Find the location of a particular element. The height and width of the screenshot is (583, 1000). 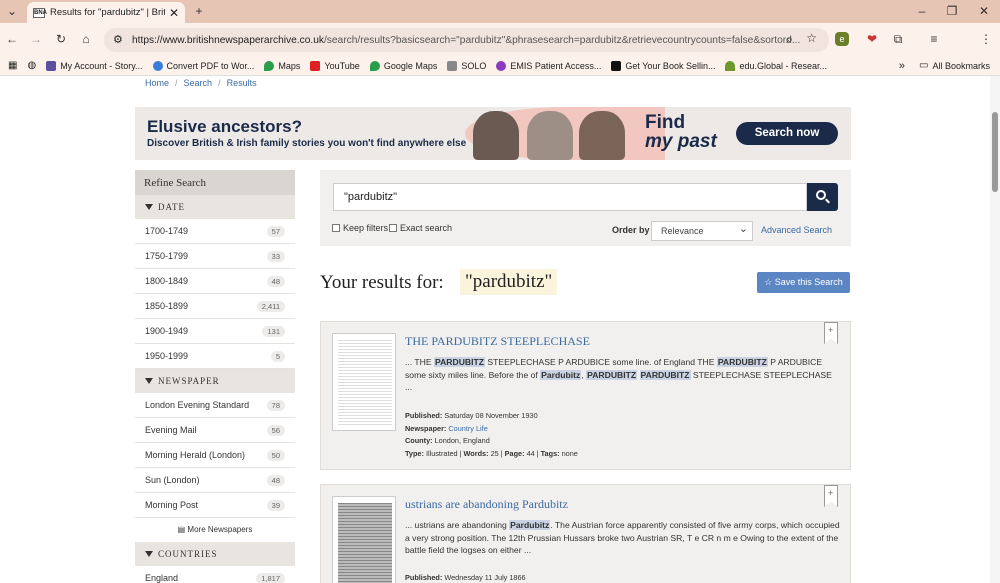

close-tab-icon: ✕ is located at coordinates (174, 13).